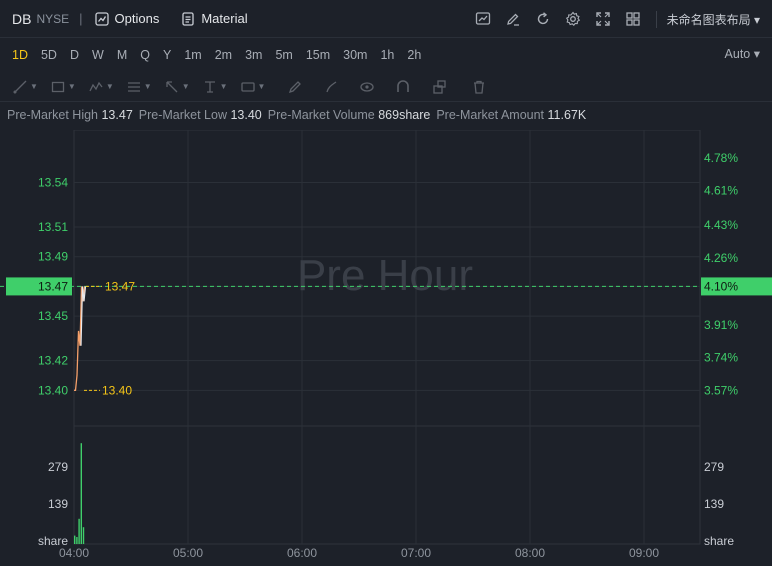 This screenshot has height=566, width=772. Describe the element at coordinates (53, 257) in the screenshot. I see `price-tick-label: 13.49` at that location.